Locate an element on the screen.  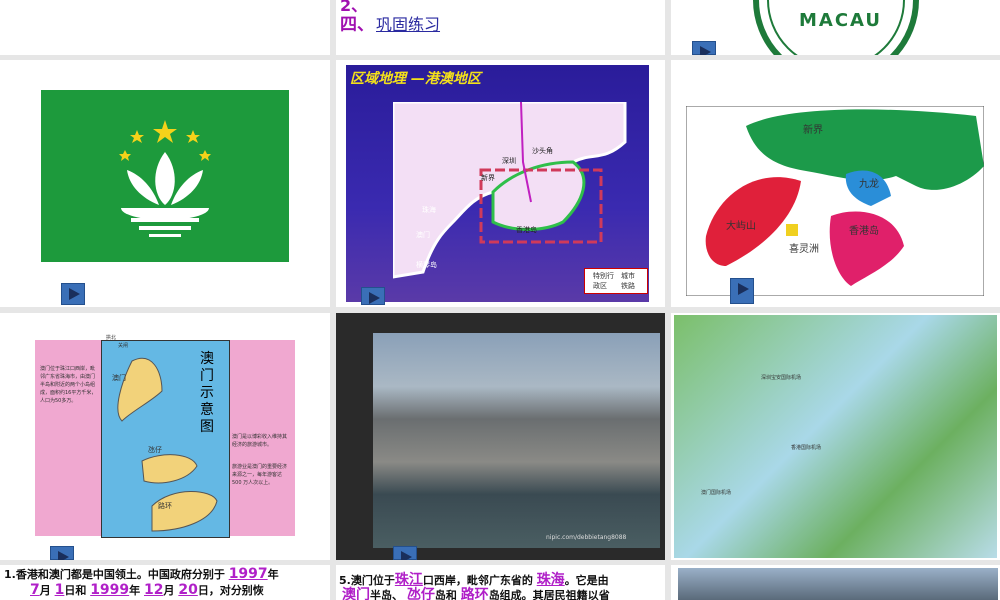
question-1-line2: 7月 1日和 1999年 12月 20日，对分别恢 is located at coordinates (147, 590).